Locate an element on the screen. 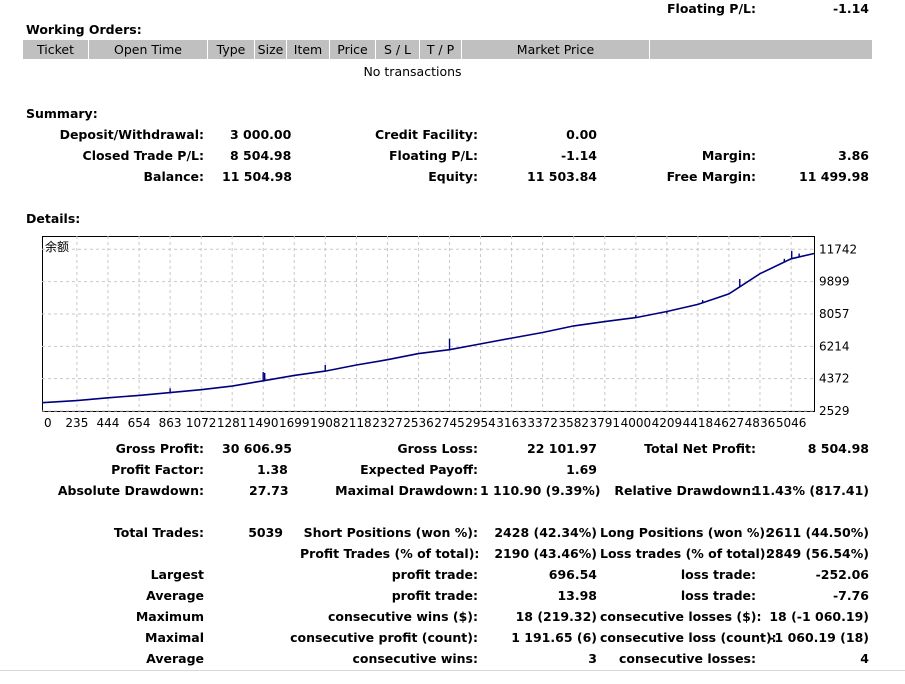 The image size is (905, 684). col-price: Price is located at coordinates (353, 49).